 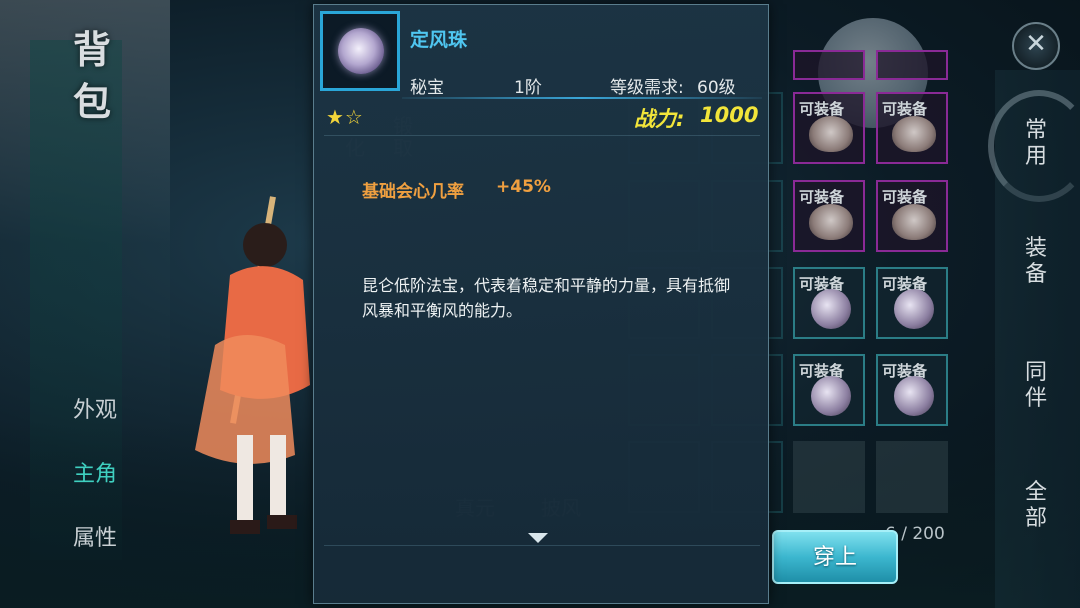 What do you see at coordinates (413, 192) in the screenshot?
I see `stat-name: 基础会心几率` at bounding box center [413, 192].